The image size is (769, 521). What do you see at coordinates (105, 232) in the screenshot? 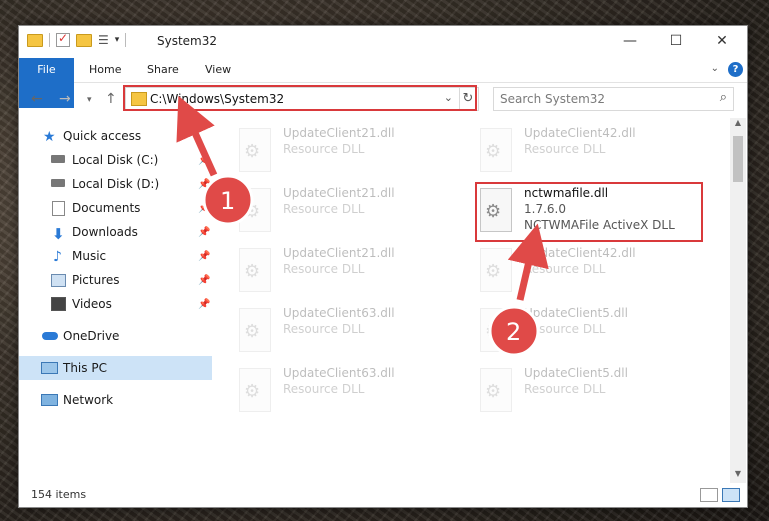
I see `sidebar-item-label: Downloads` at bounding box center [105, 232].